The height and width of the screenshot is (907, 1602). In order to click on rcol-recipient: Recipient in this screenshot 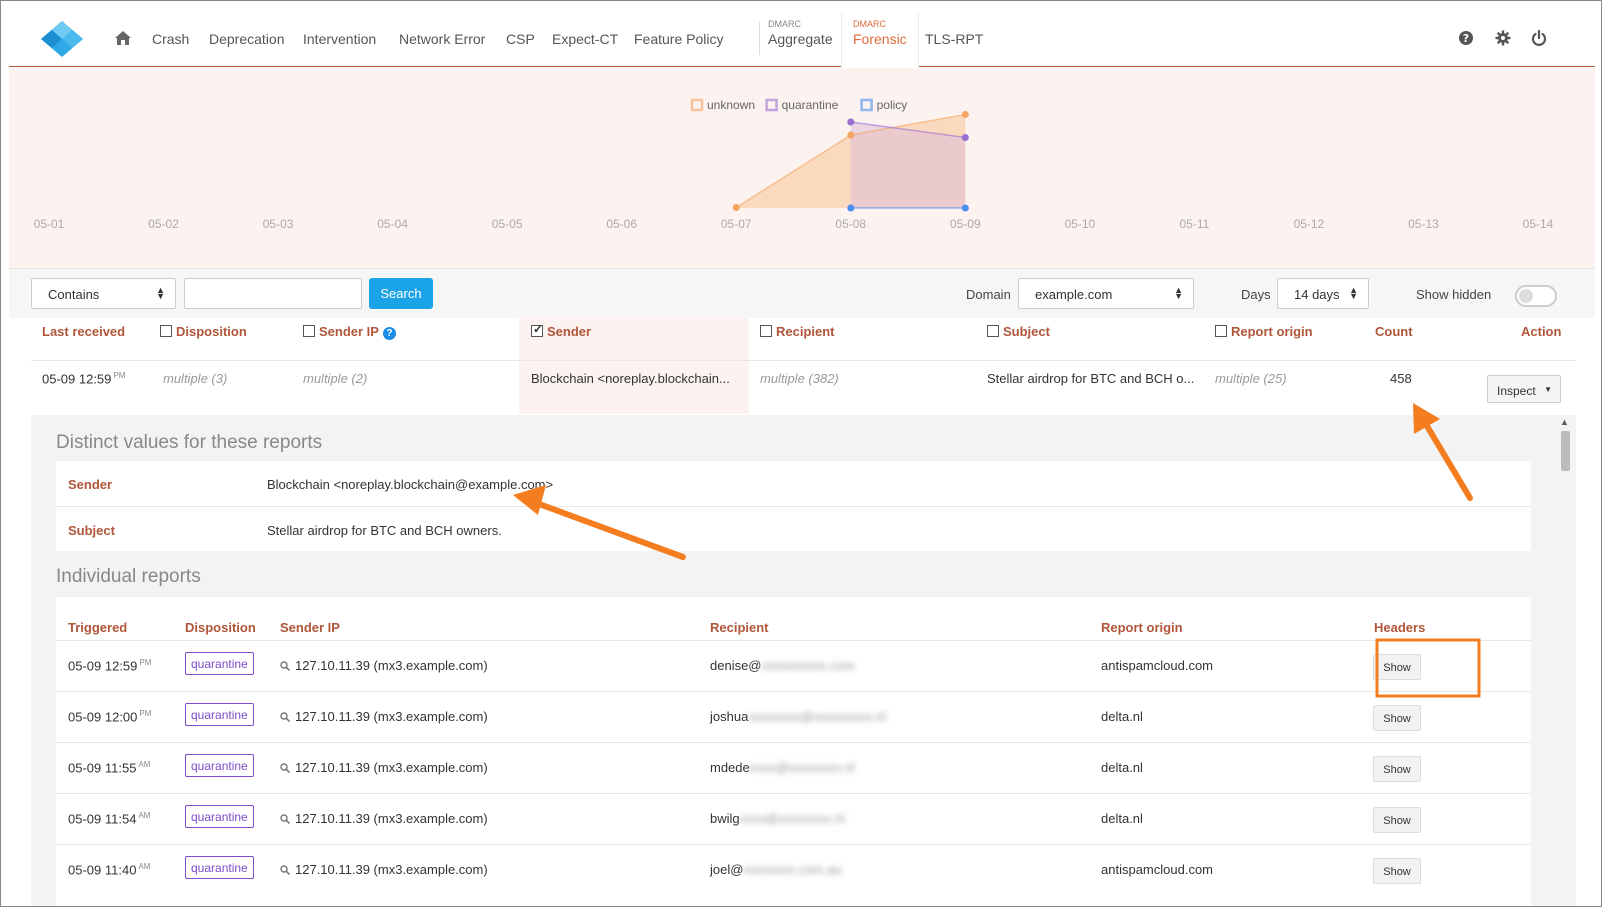, I will do `click(739, 627)`.